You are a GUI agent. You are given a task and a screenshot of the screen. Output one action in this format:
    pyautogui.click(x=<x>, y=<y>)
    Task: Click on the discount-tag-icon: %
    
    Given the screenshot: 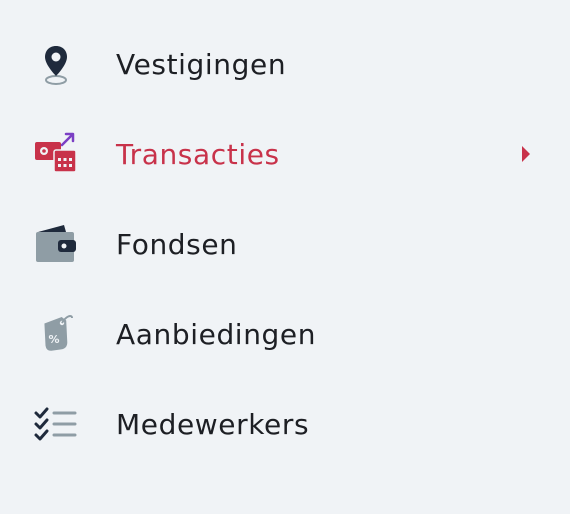 What is the action you would take?
    pyautogui.click(x=56, y=334)
    